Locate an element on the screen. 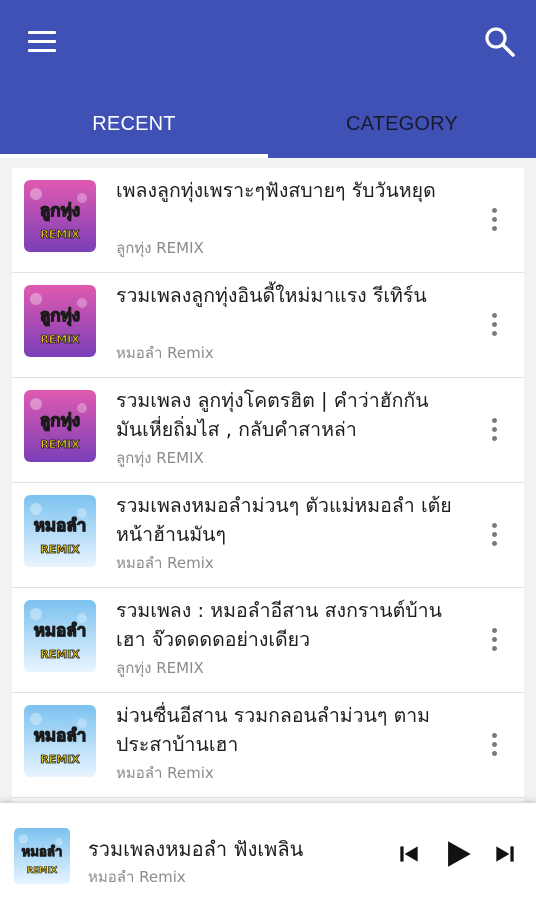 Image resolution: width=536 pixels, height=900 pixels. skip-next-icon is located at coordinates (505, 854).